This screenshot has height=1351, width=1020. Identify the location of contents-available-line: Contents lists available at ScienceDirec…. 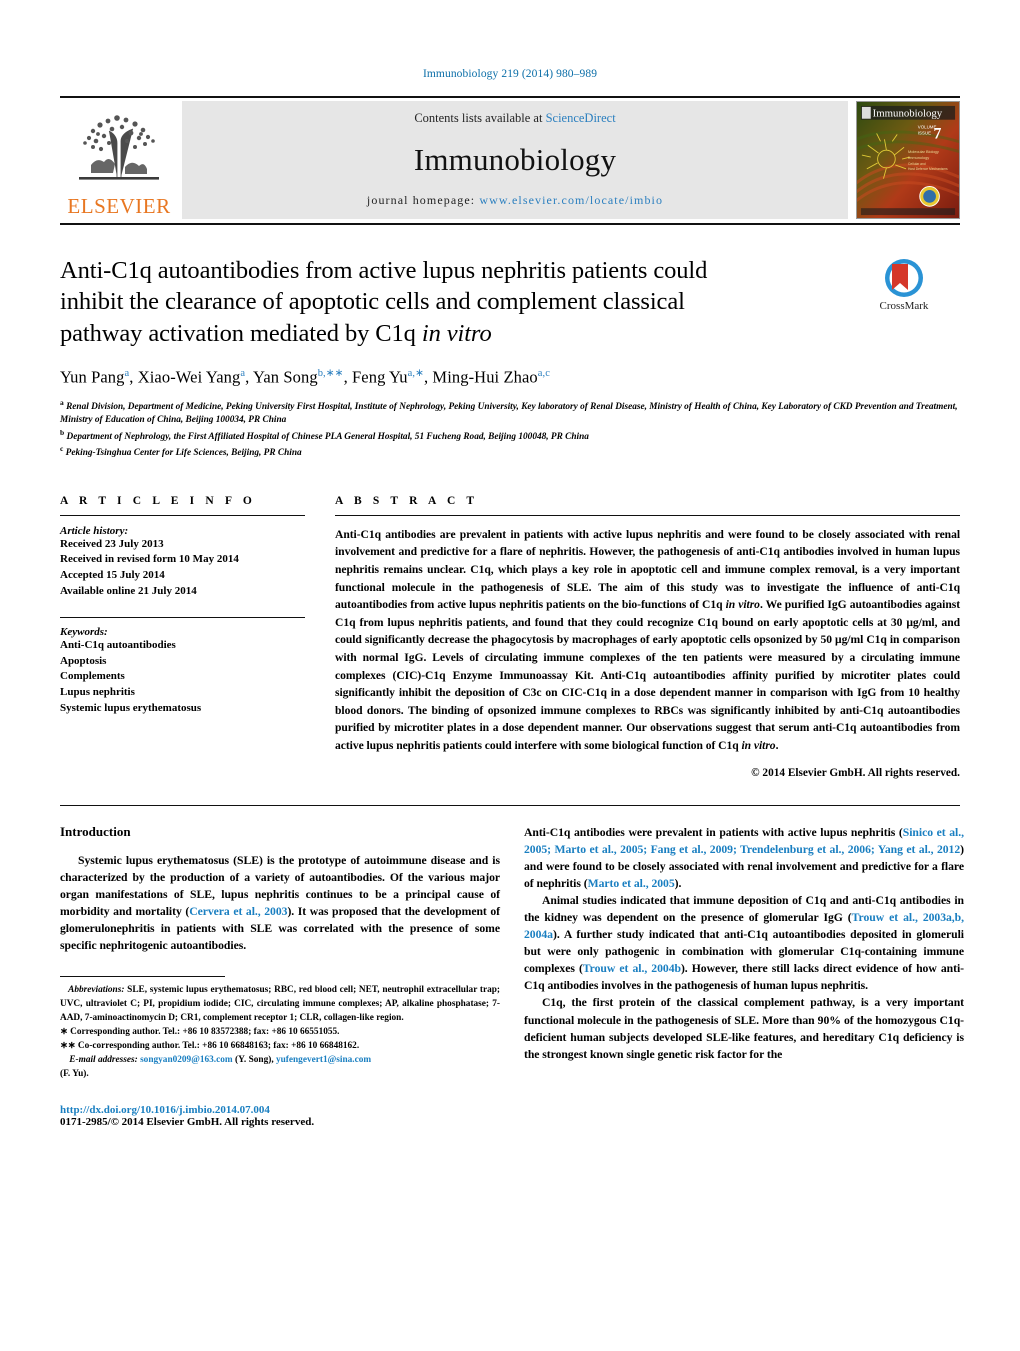
(514, 118).